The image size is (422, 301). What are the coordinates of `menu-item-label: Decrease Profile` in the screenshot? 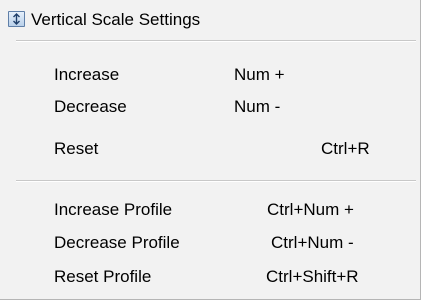 It's located at (117, 242).